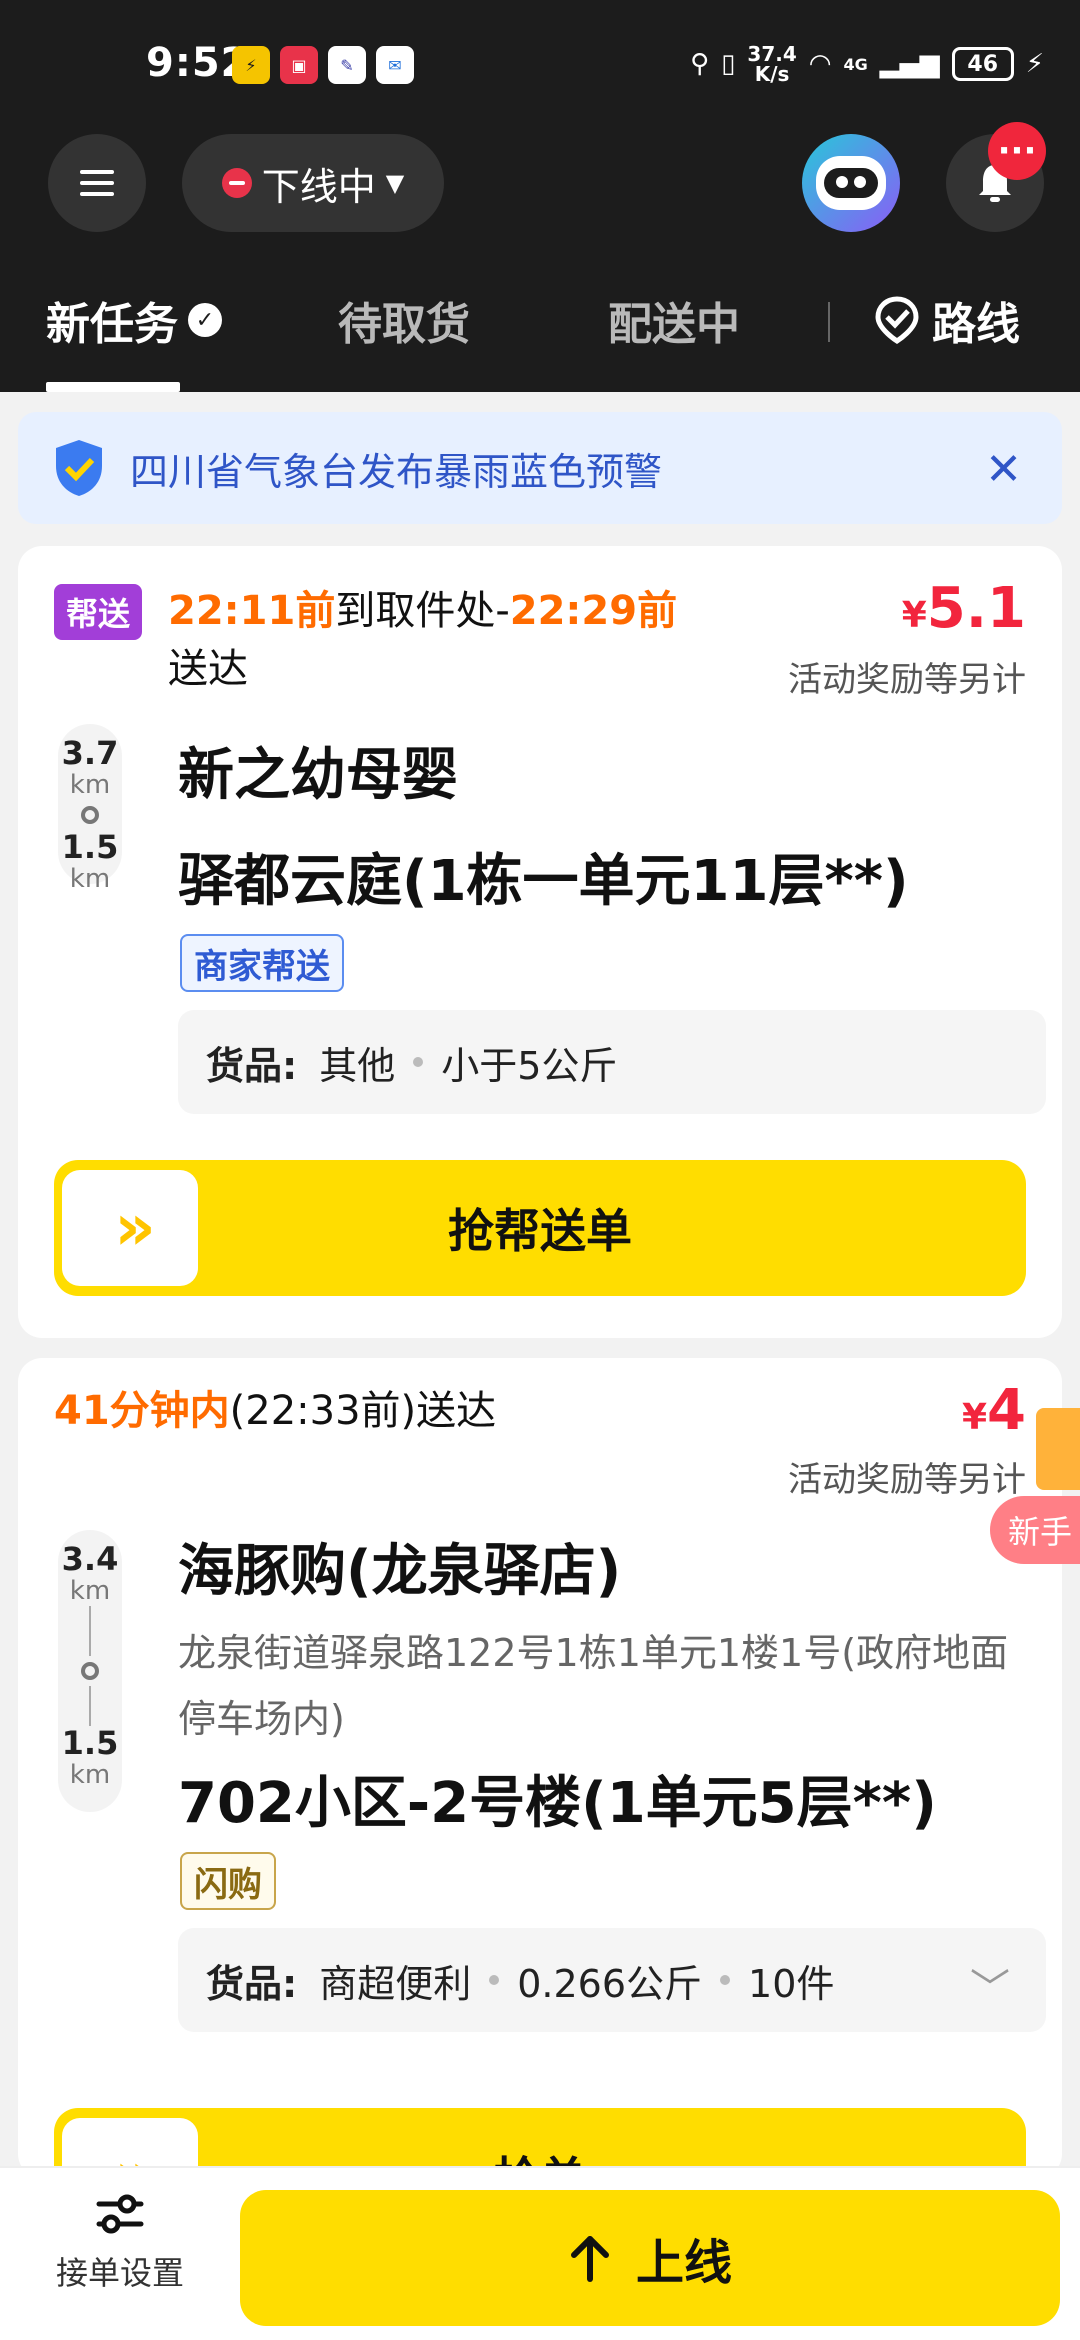 Image resolution: width=1080 pixels, height=2340 pixels. I want to click on goods-info: 货品: 商超便利 0.266公斤 10件 ﹀, so click(612, 1980).